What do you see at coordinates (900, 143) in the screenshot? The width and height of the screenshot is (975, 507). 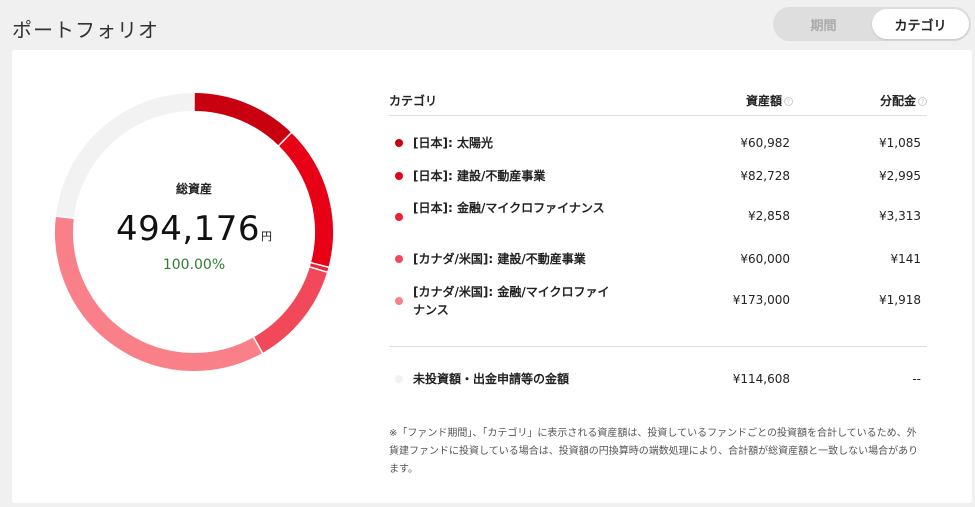 I see `row-dividend: ¥1,085` at bounding box center [900, 143].